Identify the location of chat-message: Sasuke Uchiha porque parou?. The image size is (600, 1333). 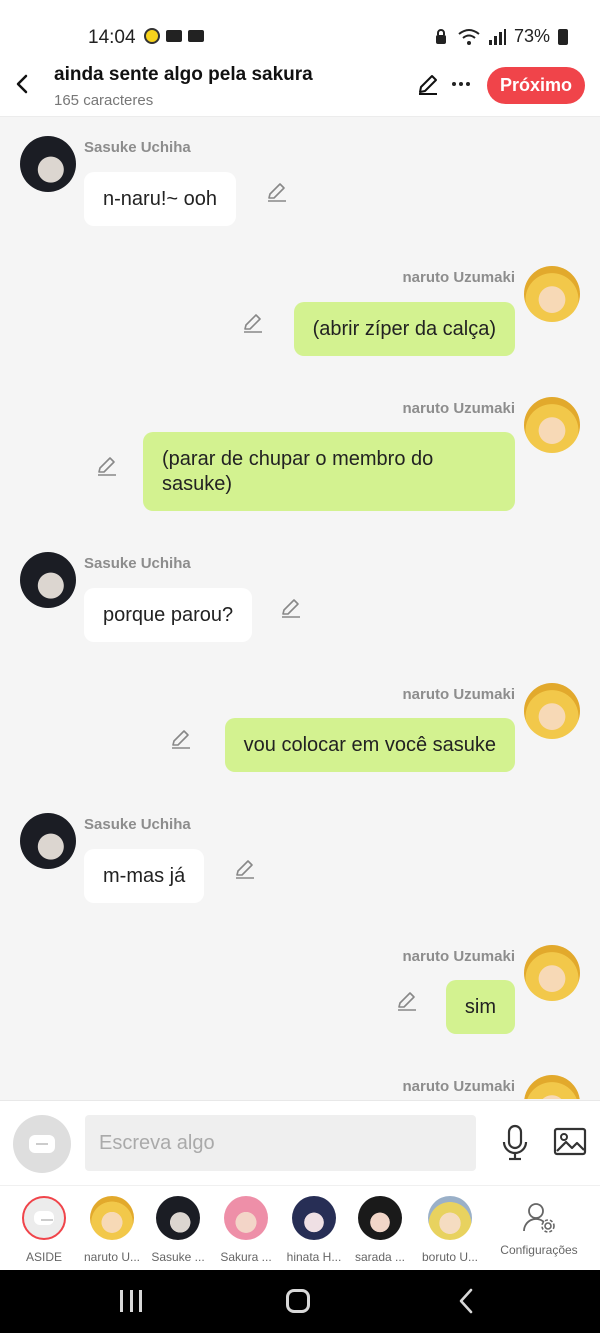
(300, 602).